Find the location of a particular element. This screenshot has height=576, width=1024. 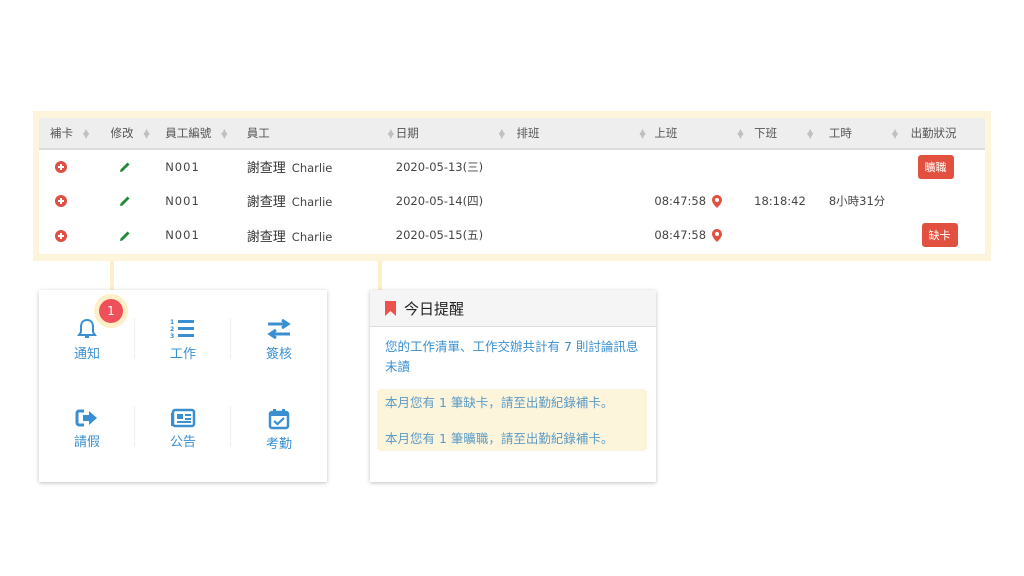

svg-text: 2 is located at coordinates (172, 329).